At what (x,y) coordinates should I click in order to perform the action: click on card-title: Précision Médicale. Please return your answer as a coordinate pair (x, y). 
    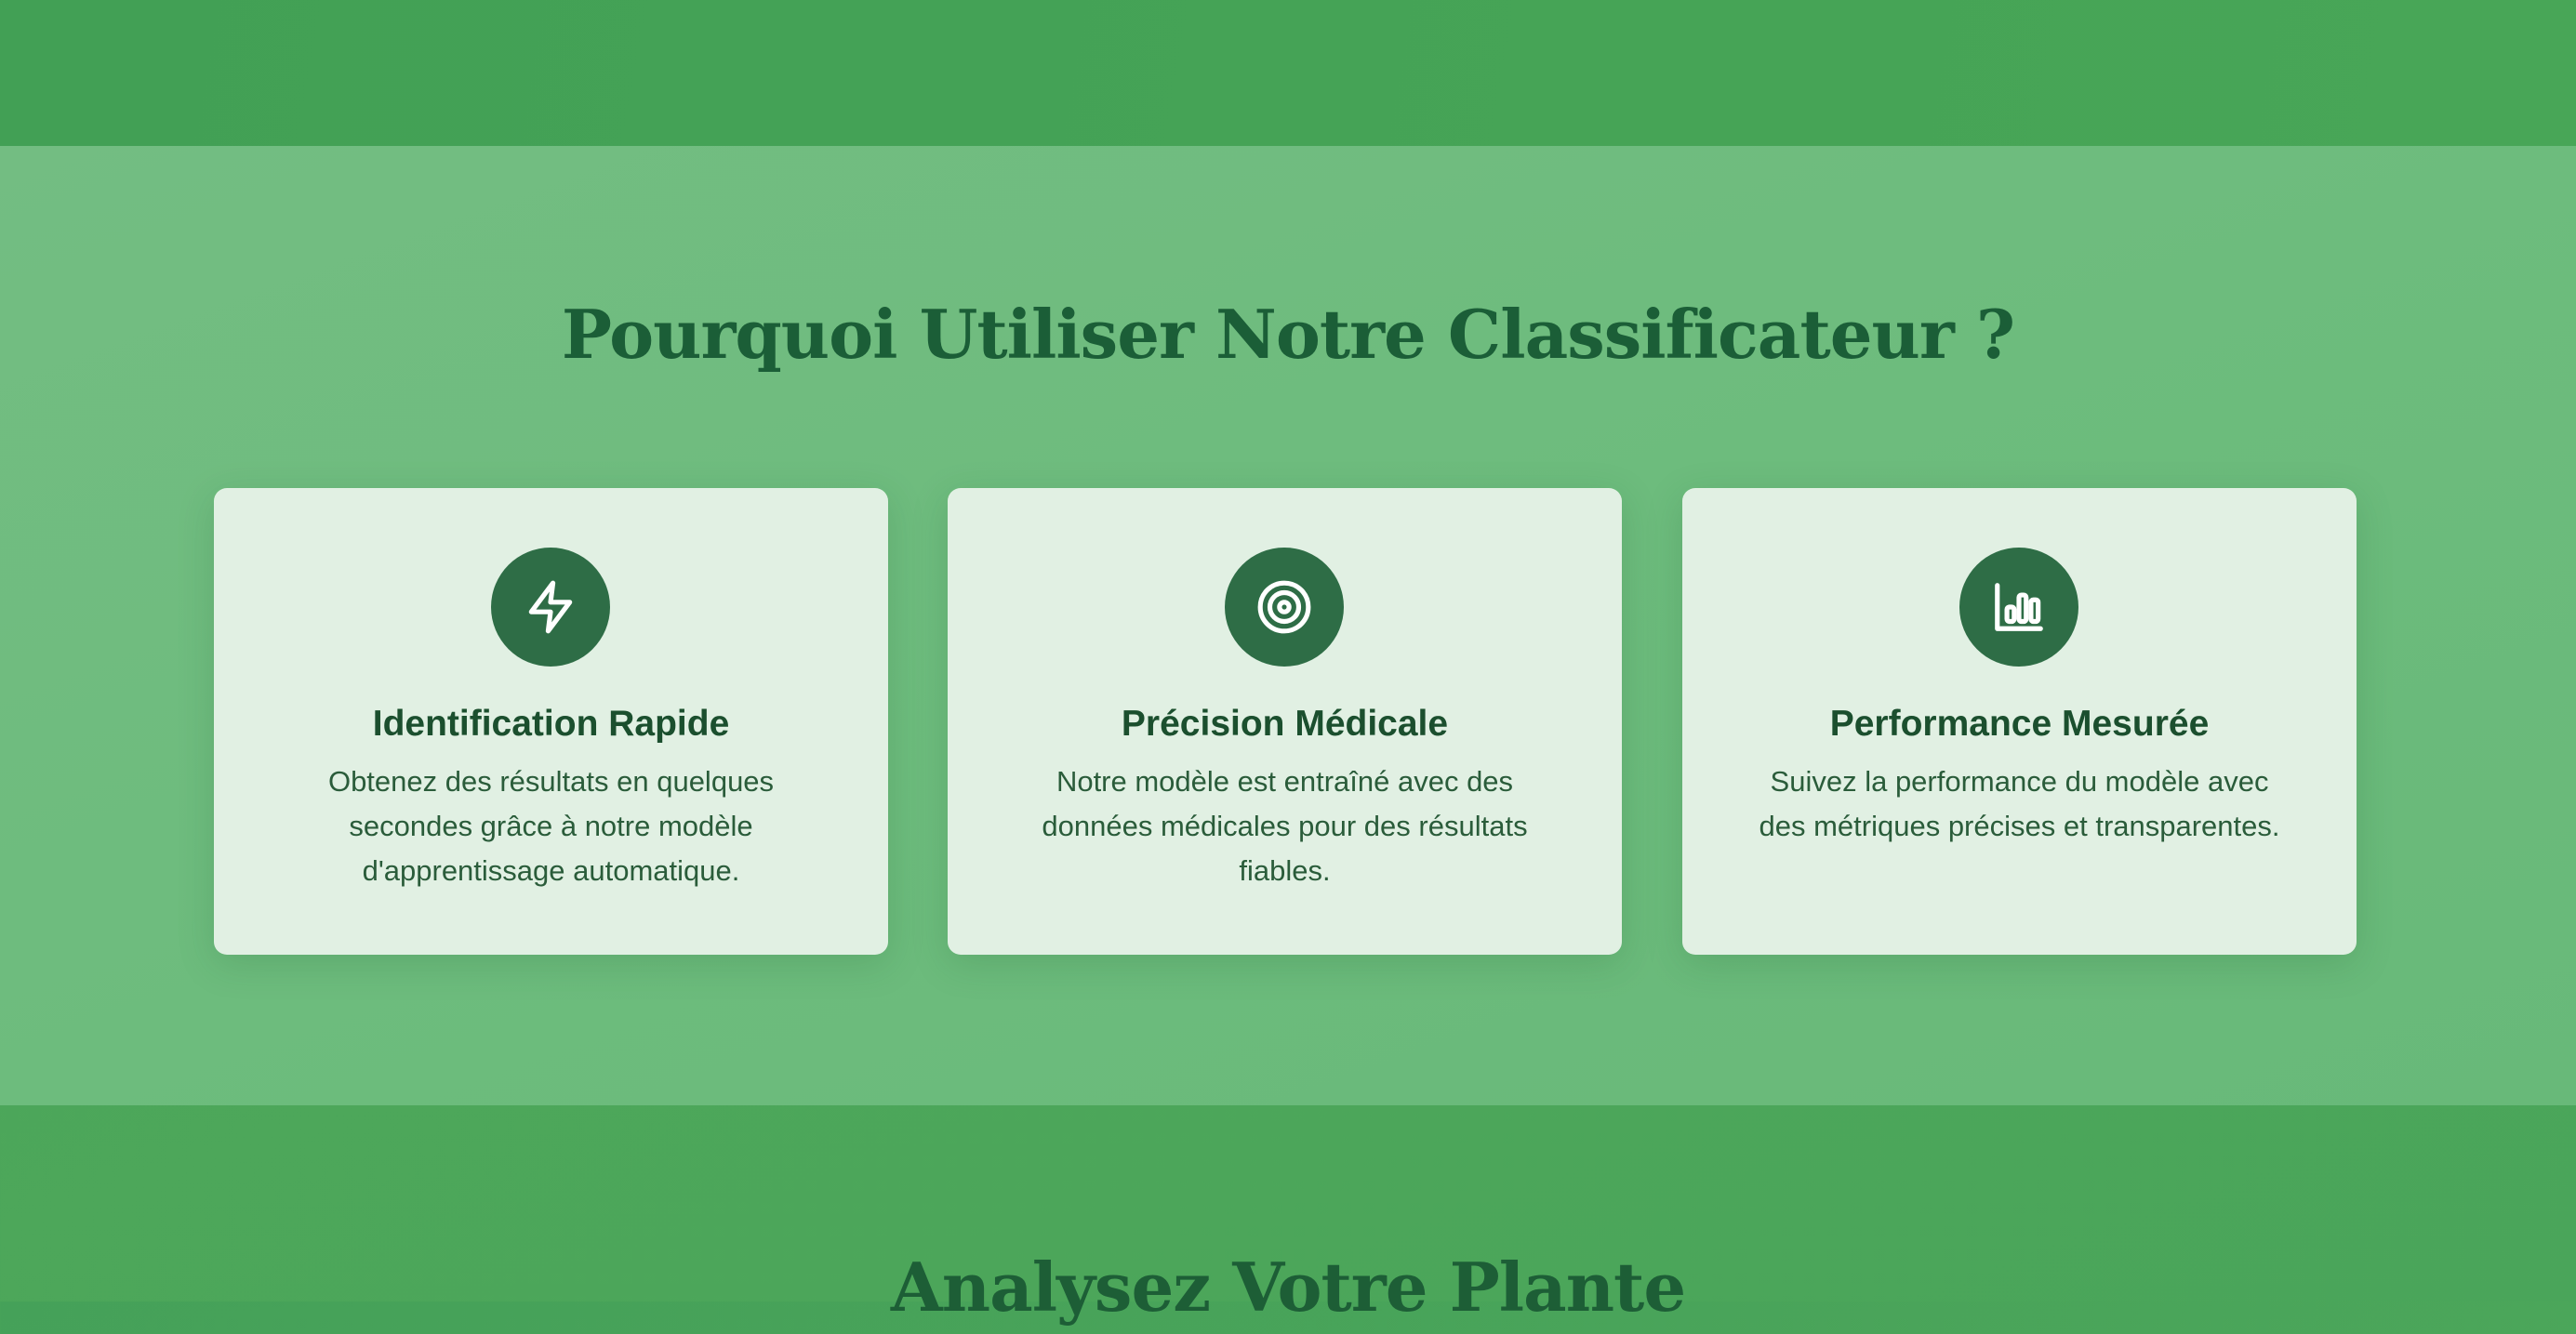
    Looking at the image, I should click on (1285, 724).